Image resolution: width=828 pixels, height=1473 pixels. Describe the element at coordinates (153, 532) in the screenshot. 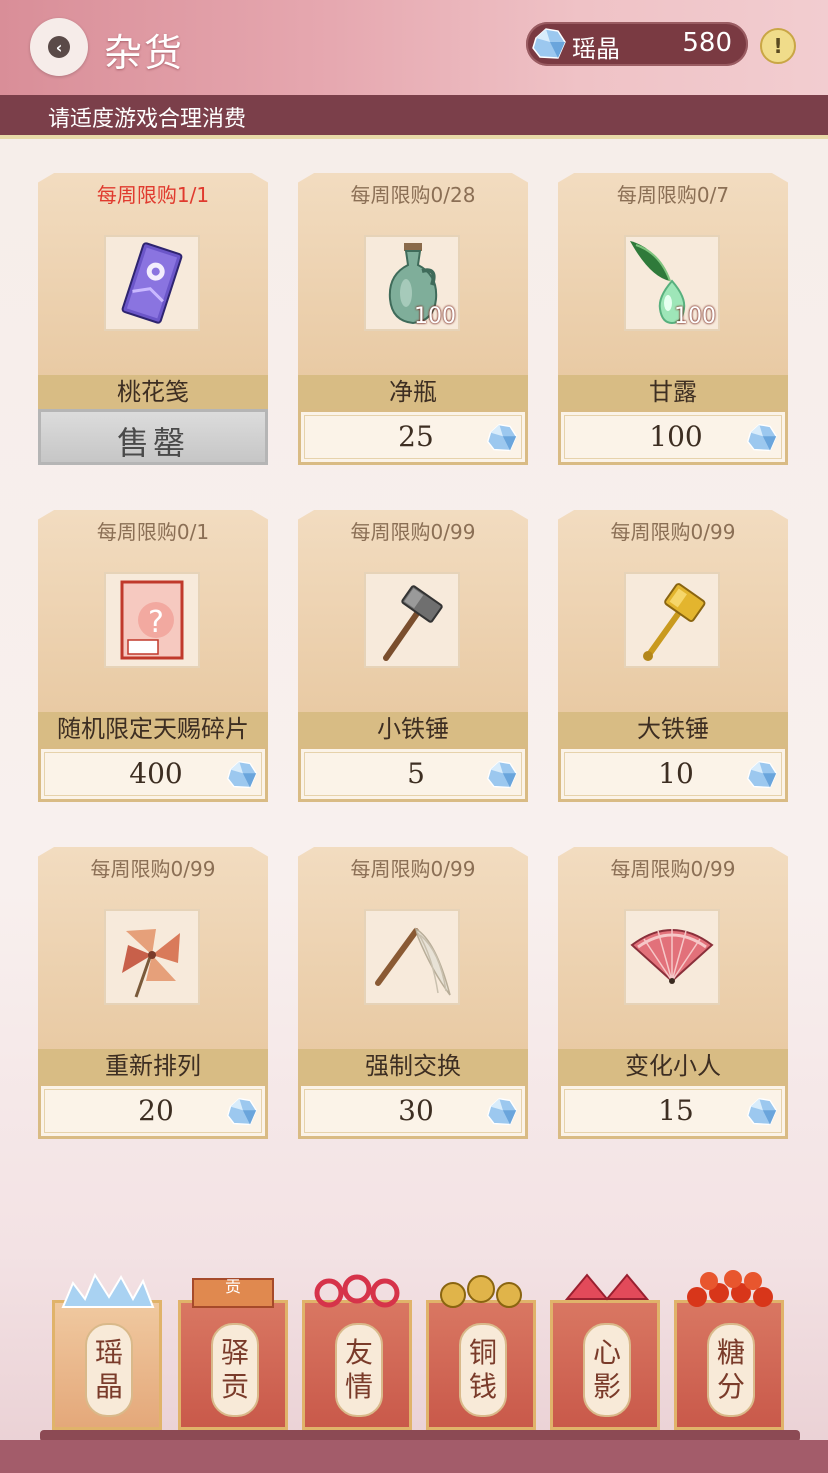

I see `purchase-limit: 每周限购0/1` at that location.